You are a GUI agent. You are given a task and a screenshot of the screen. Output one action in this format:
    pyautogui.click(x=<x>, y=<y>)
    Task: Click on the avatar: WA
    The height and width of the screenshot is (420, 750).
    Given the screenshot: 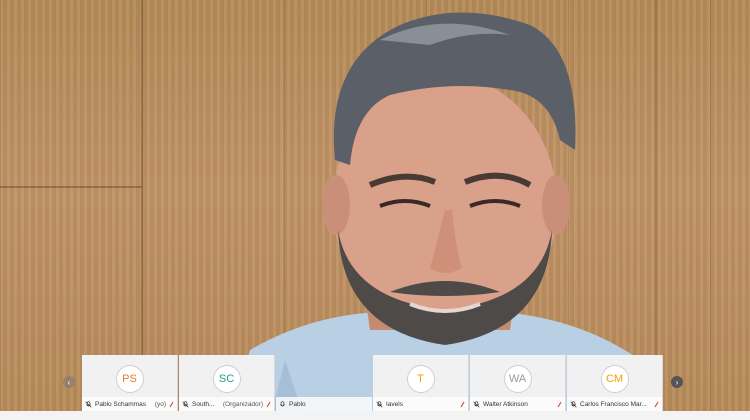 What is the action you would take?
    pyautogui.click(x=517, y=379)
    